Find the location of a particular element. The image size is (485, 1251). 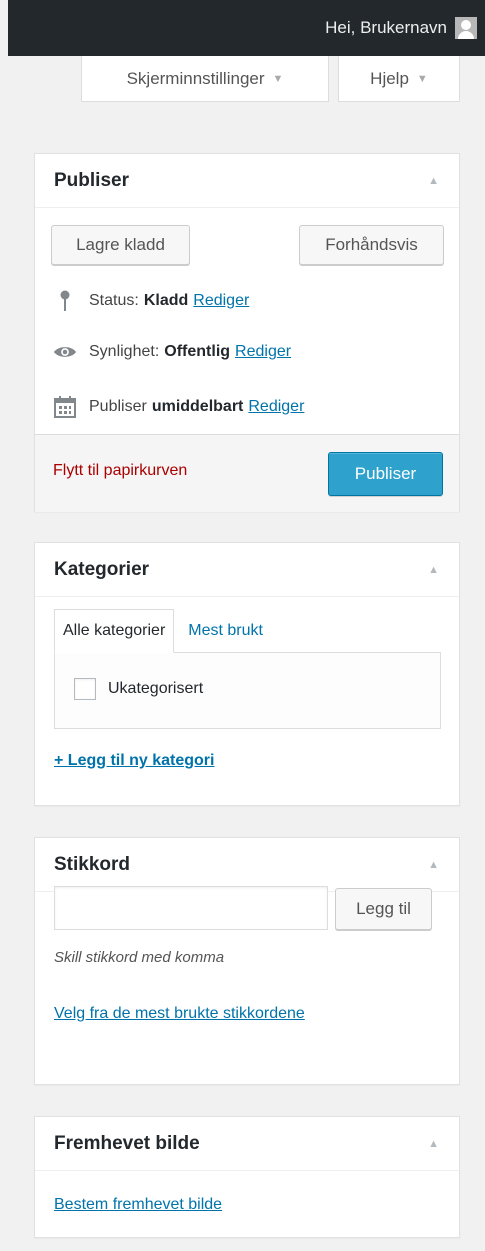

visibility-row: Synlighet: Offentlig Rediger is located at coordinates (172, 352).